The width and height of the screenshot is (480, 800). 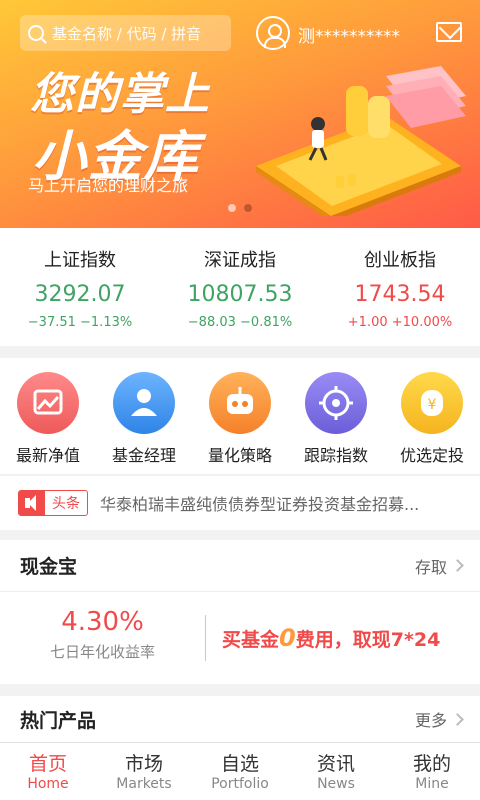 I want to click on avatar-icon, so click(x=273, y=33).